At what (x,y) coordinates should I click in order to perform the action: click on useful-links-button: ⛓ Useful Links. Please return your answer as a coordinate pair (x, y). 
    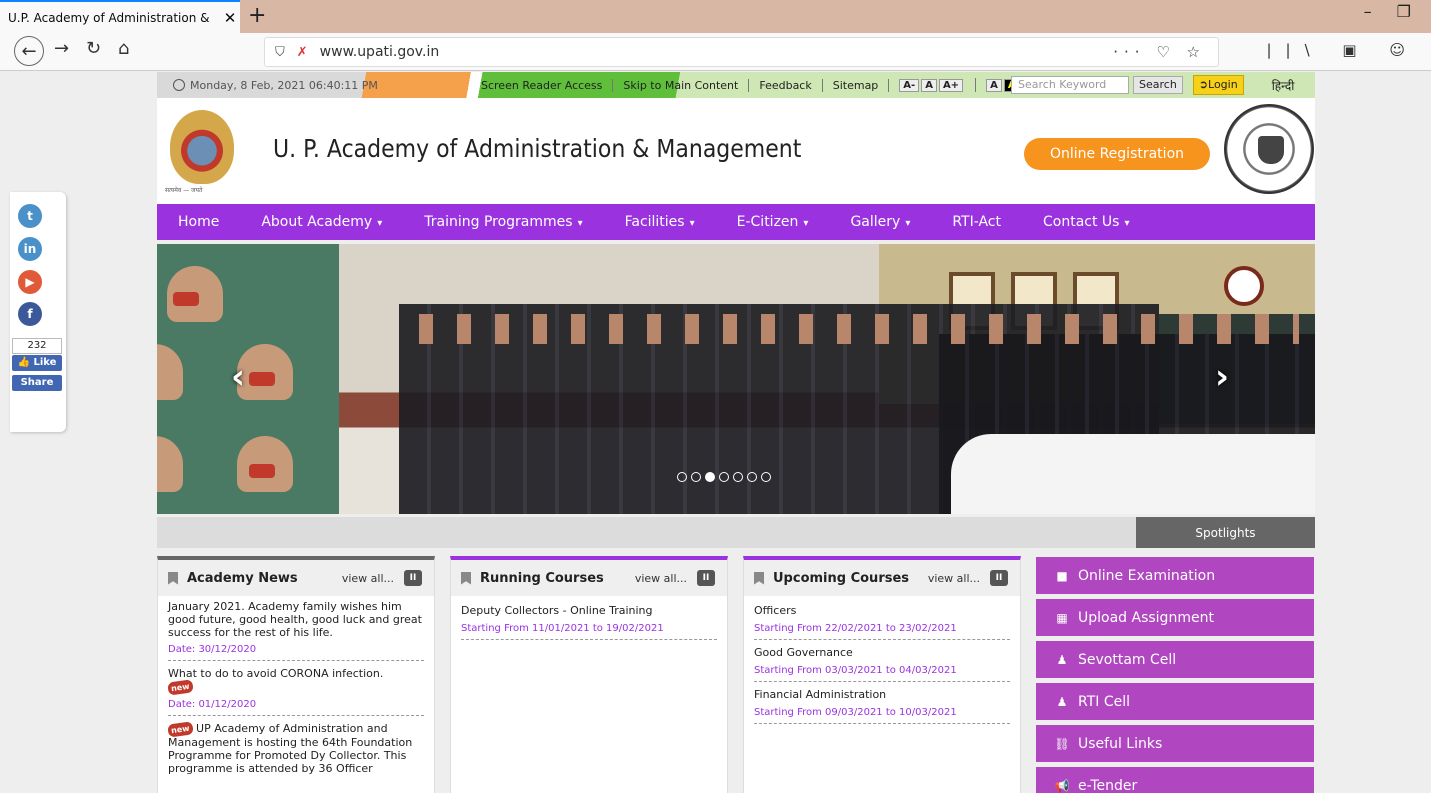
    Looking at the image, I should click on (1175, 743).